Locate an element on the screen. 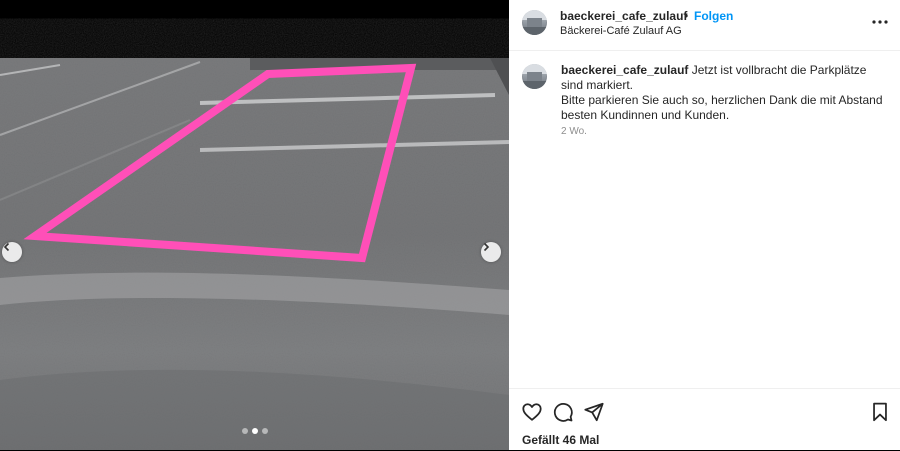 The height and width of the screenshot is (451, 900). carousel-indicator is located at coordinates (254, 431).